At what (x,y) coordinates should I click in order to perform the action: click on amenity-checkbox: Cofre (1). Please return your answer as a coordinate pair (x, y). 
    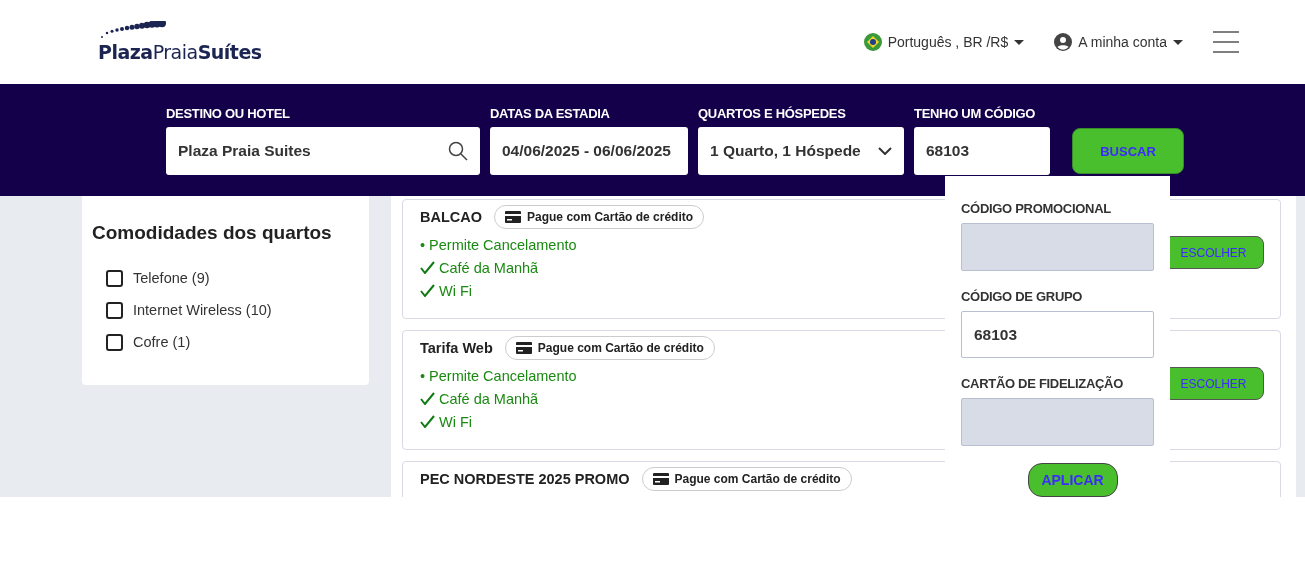
    Looking at the image, I should click on (225, 342).